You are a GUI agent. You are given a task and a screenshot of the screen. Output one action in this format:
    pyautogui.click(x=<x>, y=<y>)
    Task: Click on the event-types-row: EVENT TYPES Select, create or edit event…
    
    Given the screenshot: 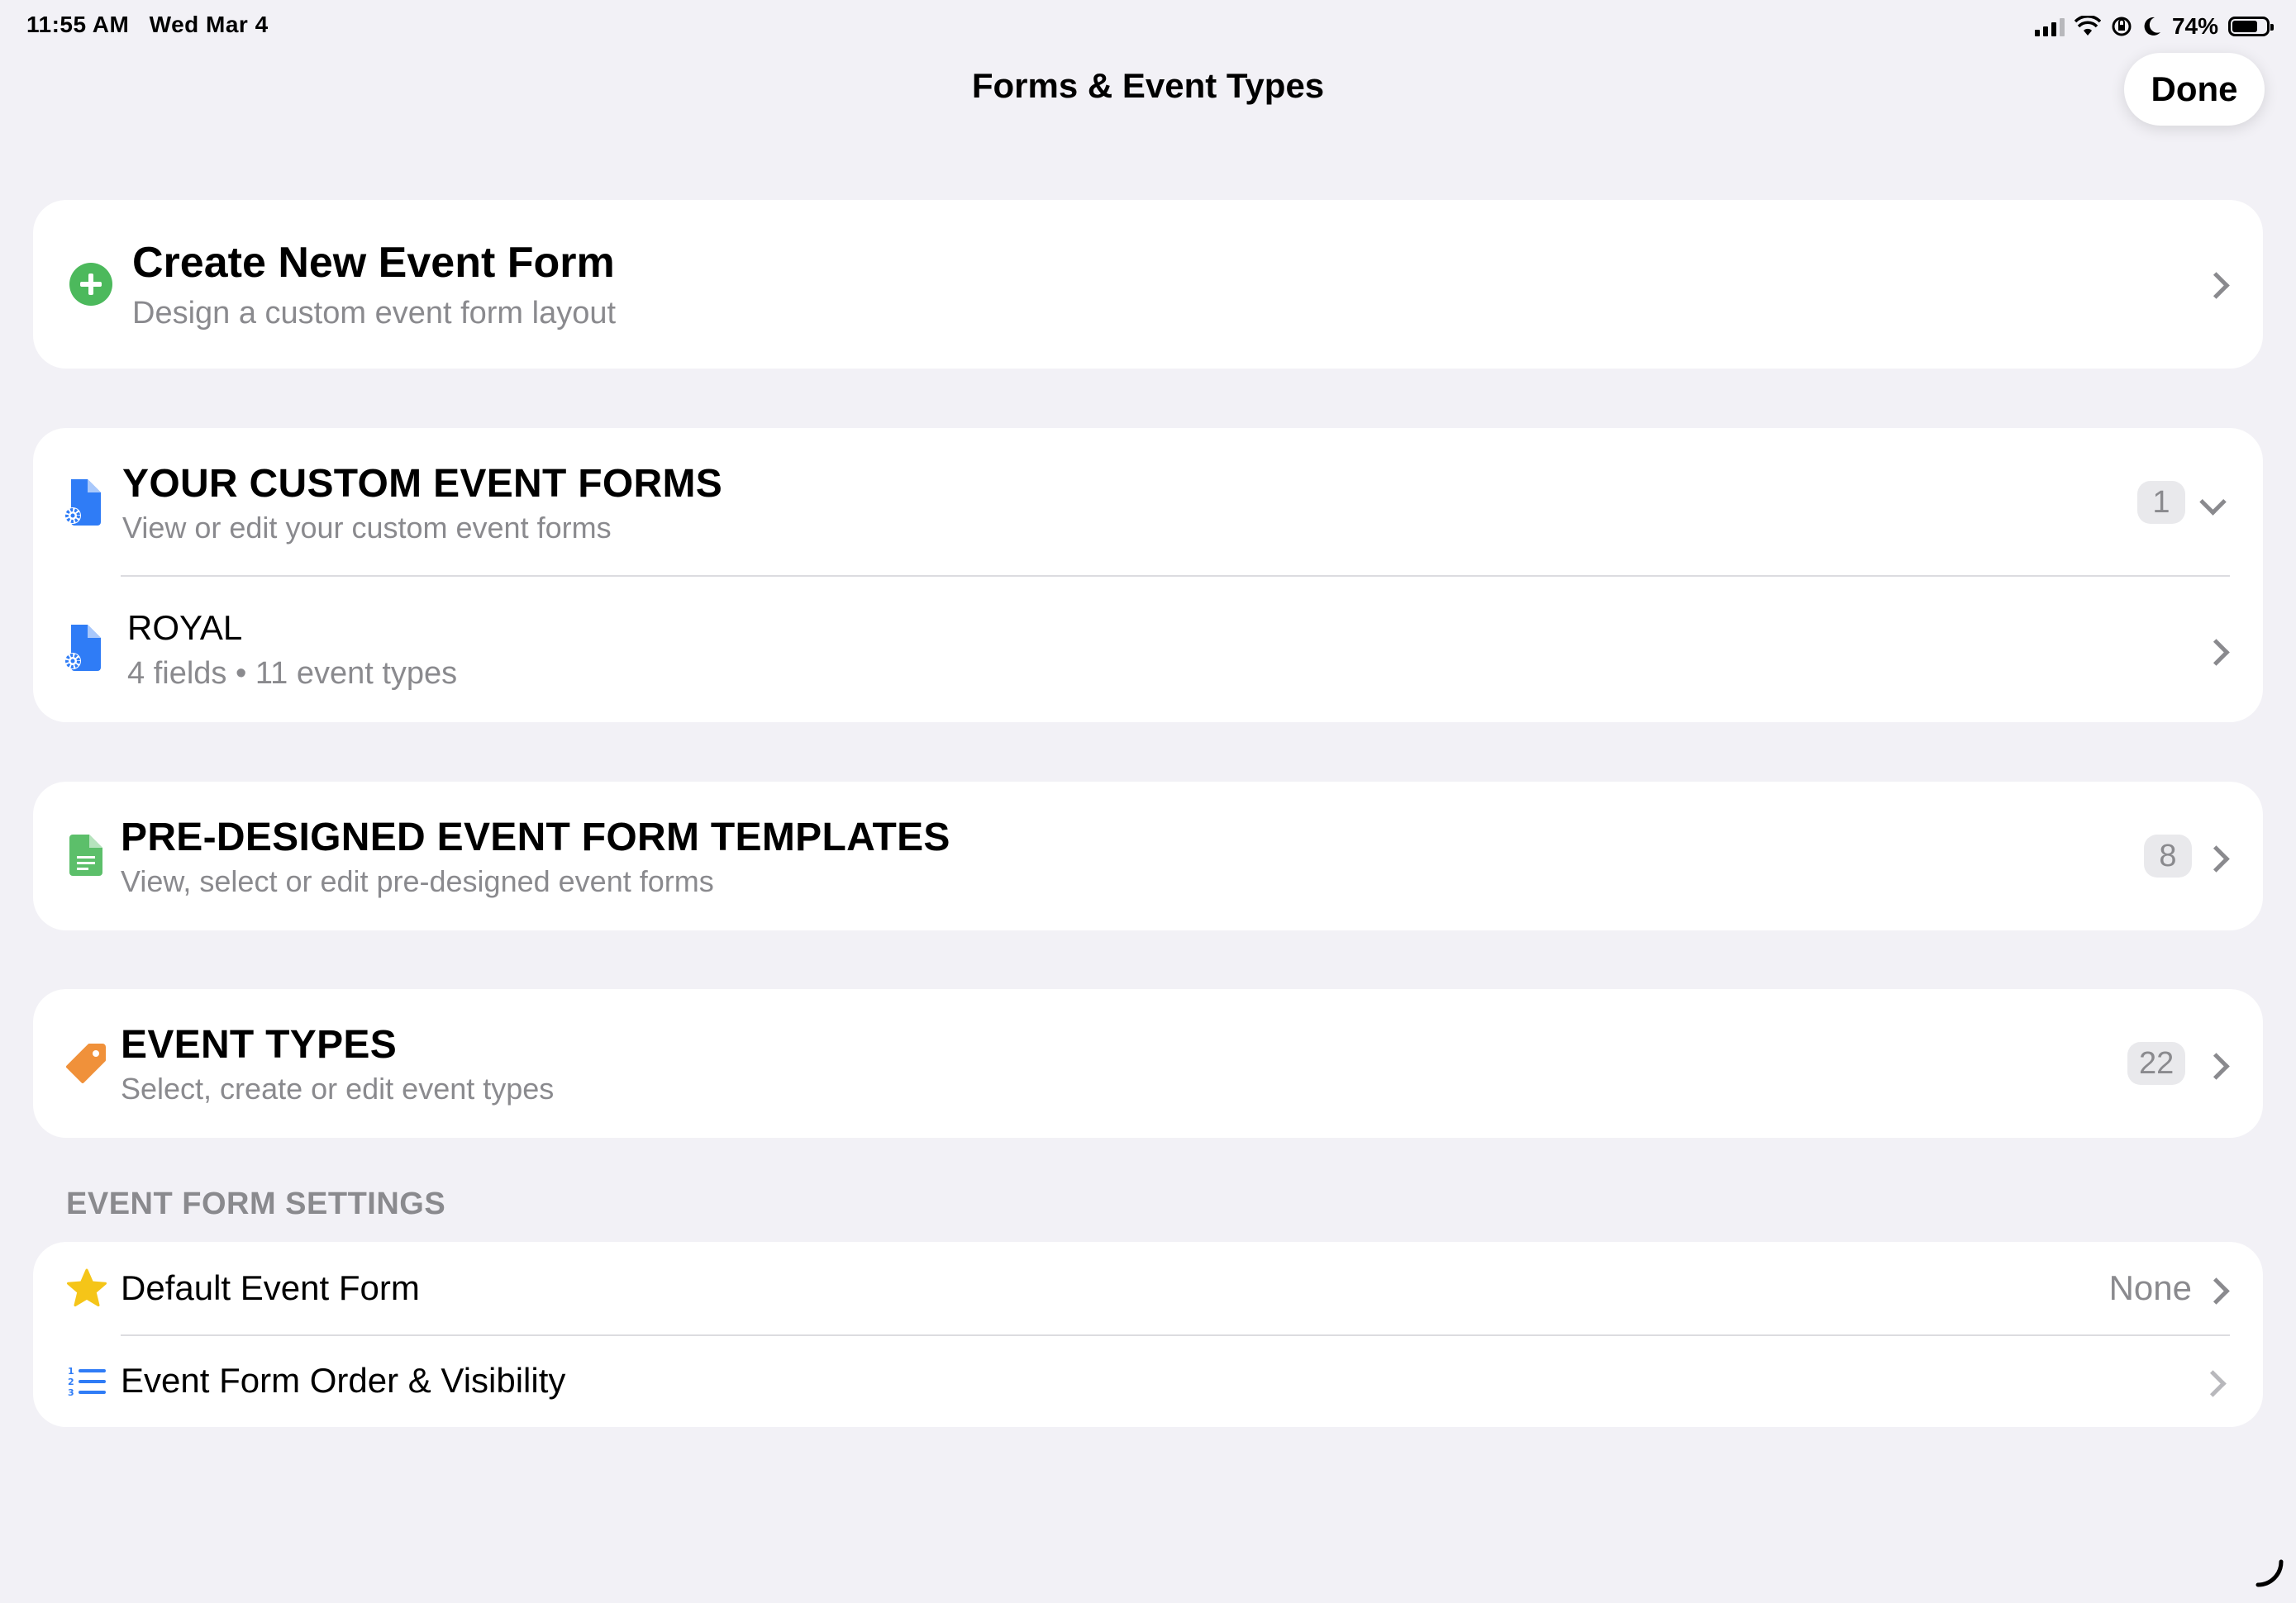 What is the action you would take?
    pyautogui.click(x=1148, y=1063)
    